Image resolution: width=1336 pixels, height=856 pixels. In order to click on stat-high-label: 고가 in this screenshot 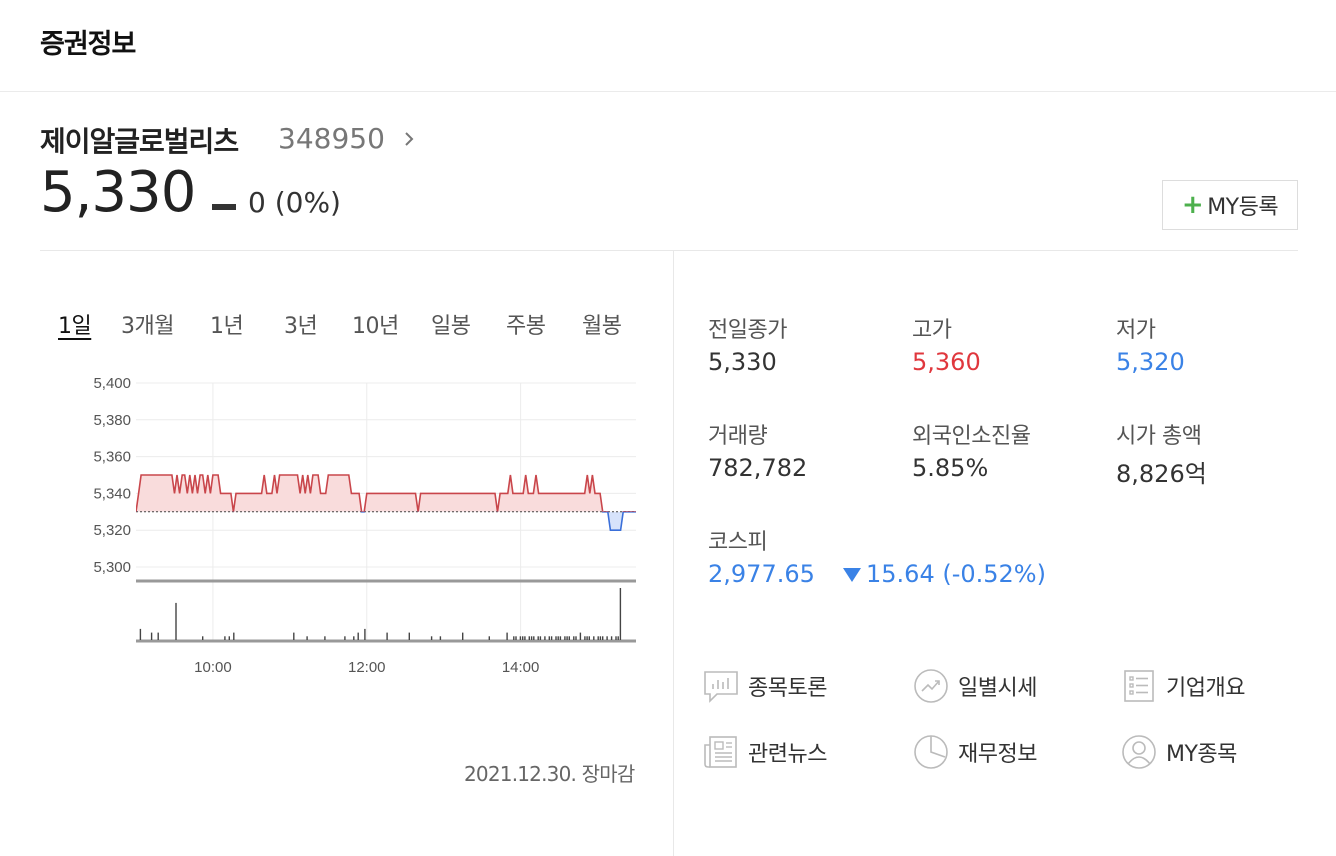, I will do `click(932, 330)`.